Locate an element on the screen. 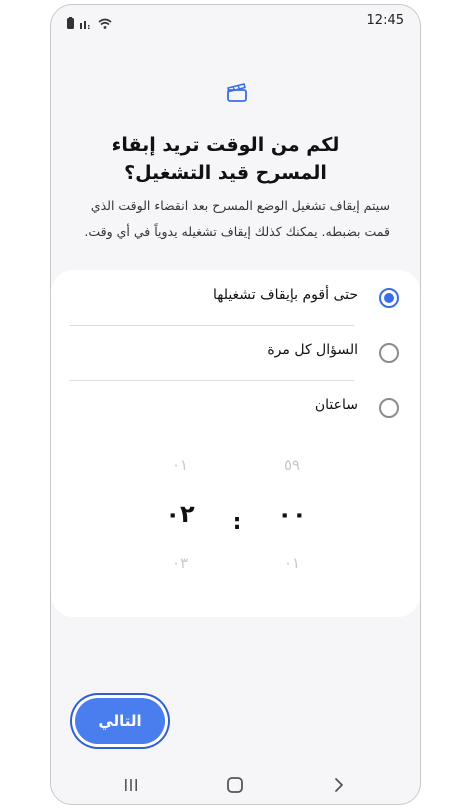 The width and height of the screenshot is (470, 810). hours-above: ٠١ is located at coordinates (180, 465).